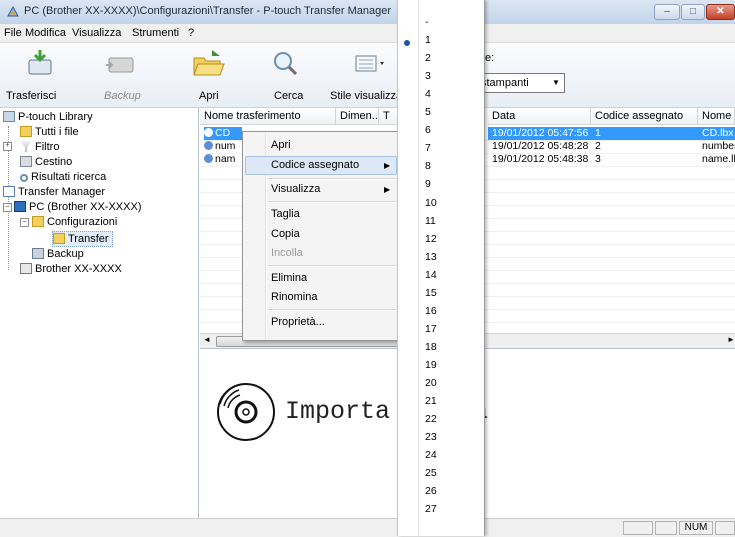 This screenshot has height=537, width=735. I want to click on number-list-item: 14, so click(431, 275).